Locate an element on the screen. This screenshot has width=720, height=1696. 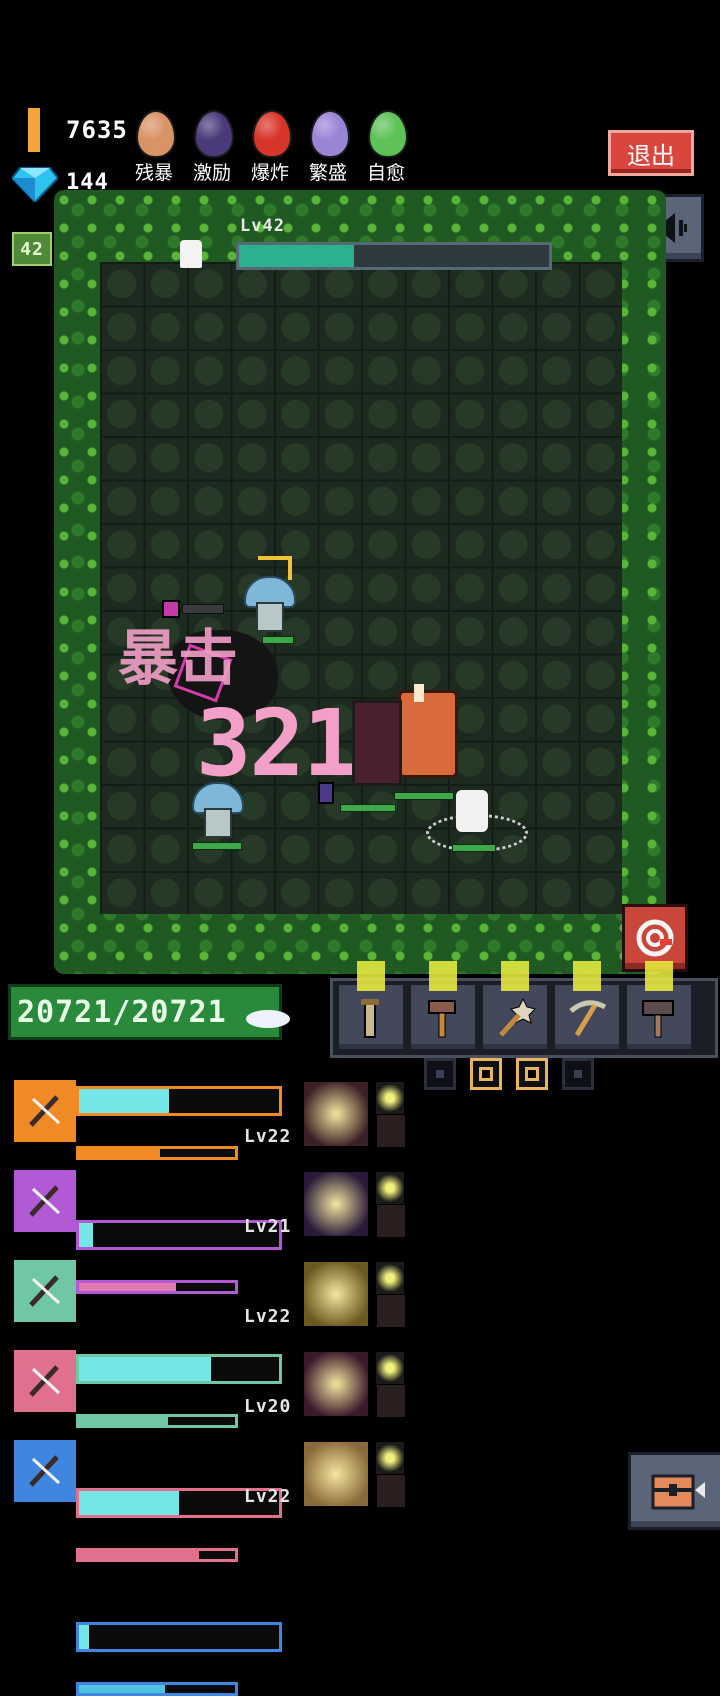
crit-text: 暴击 is located at coordinates (178, 659).